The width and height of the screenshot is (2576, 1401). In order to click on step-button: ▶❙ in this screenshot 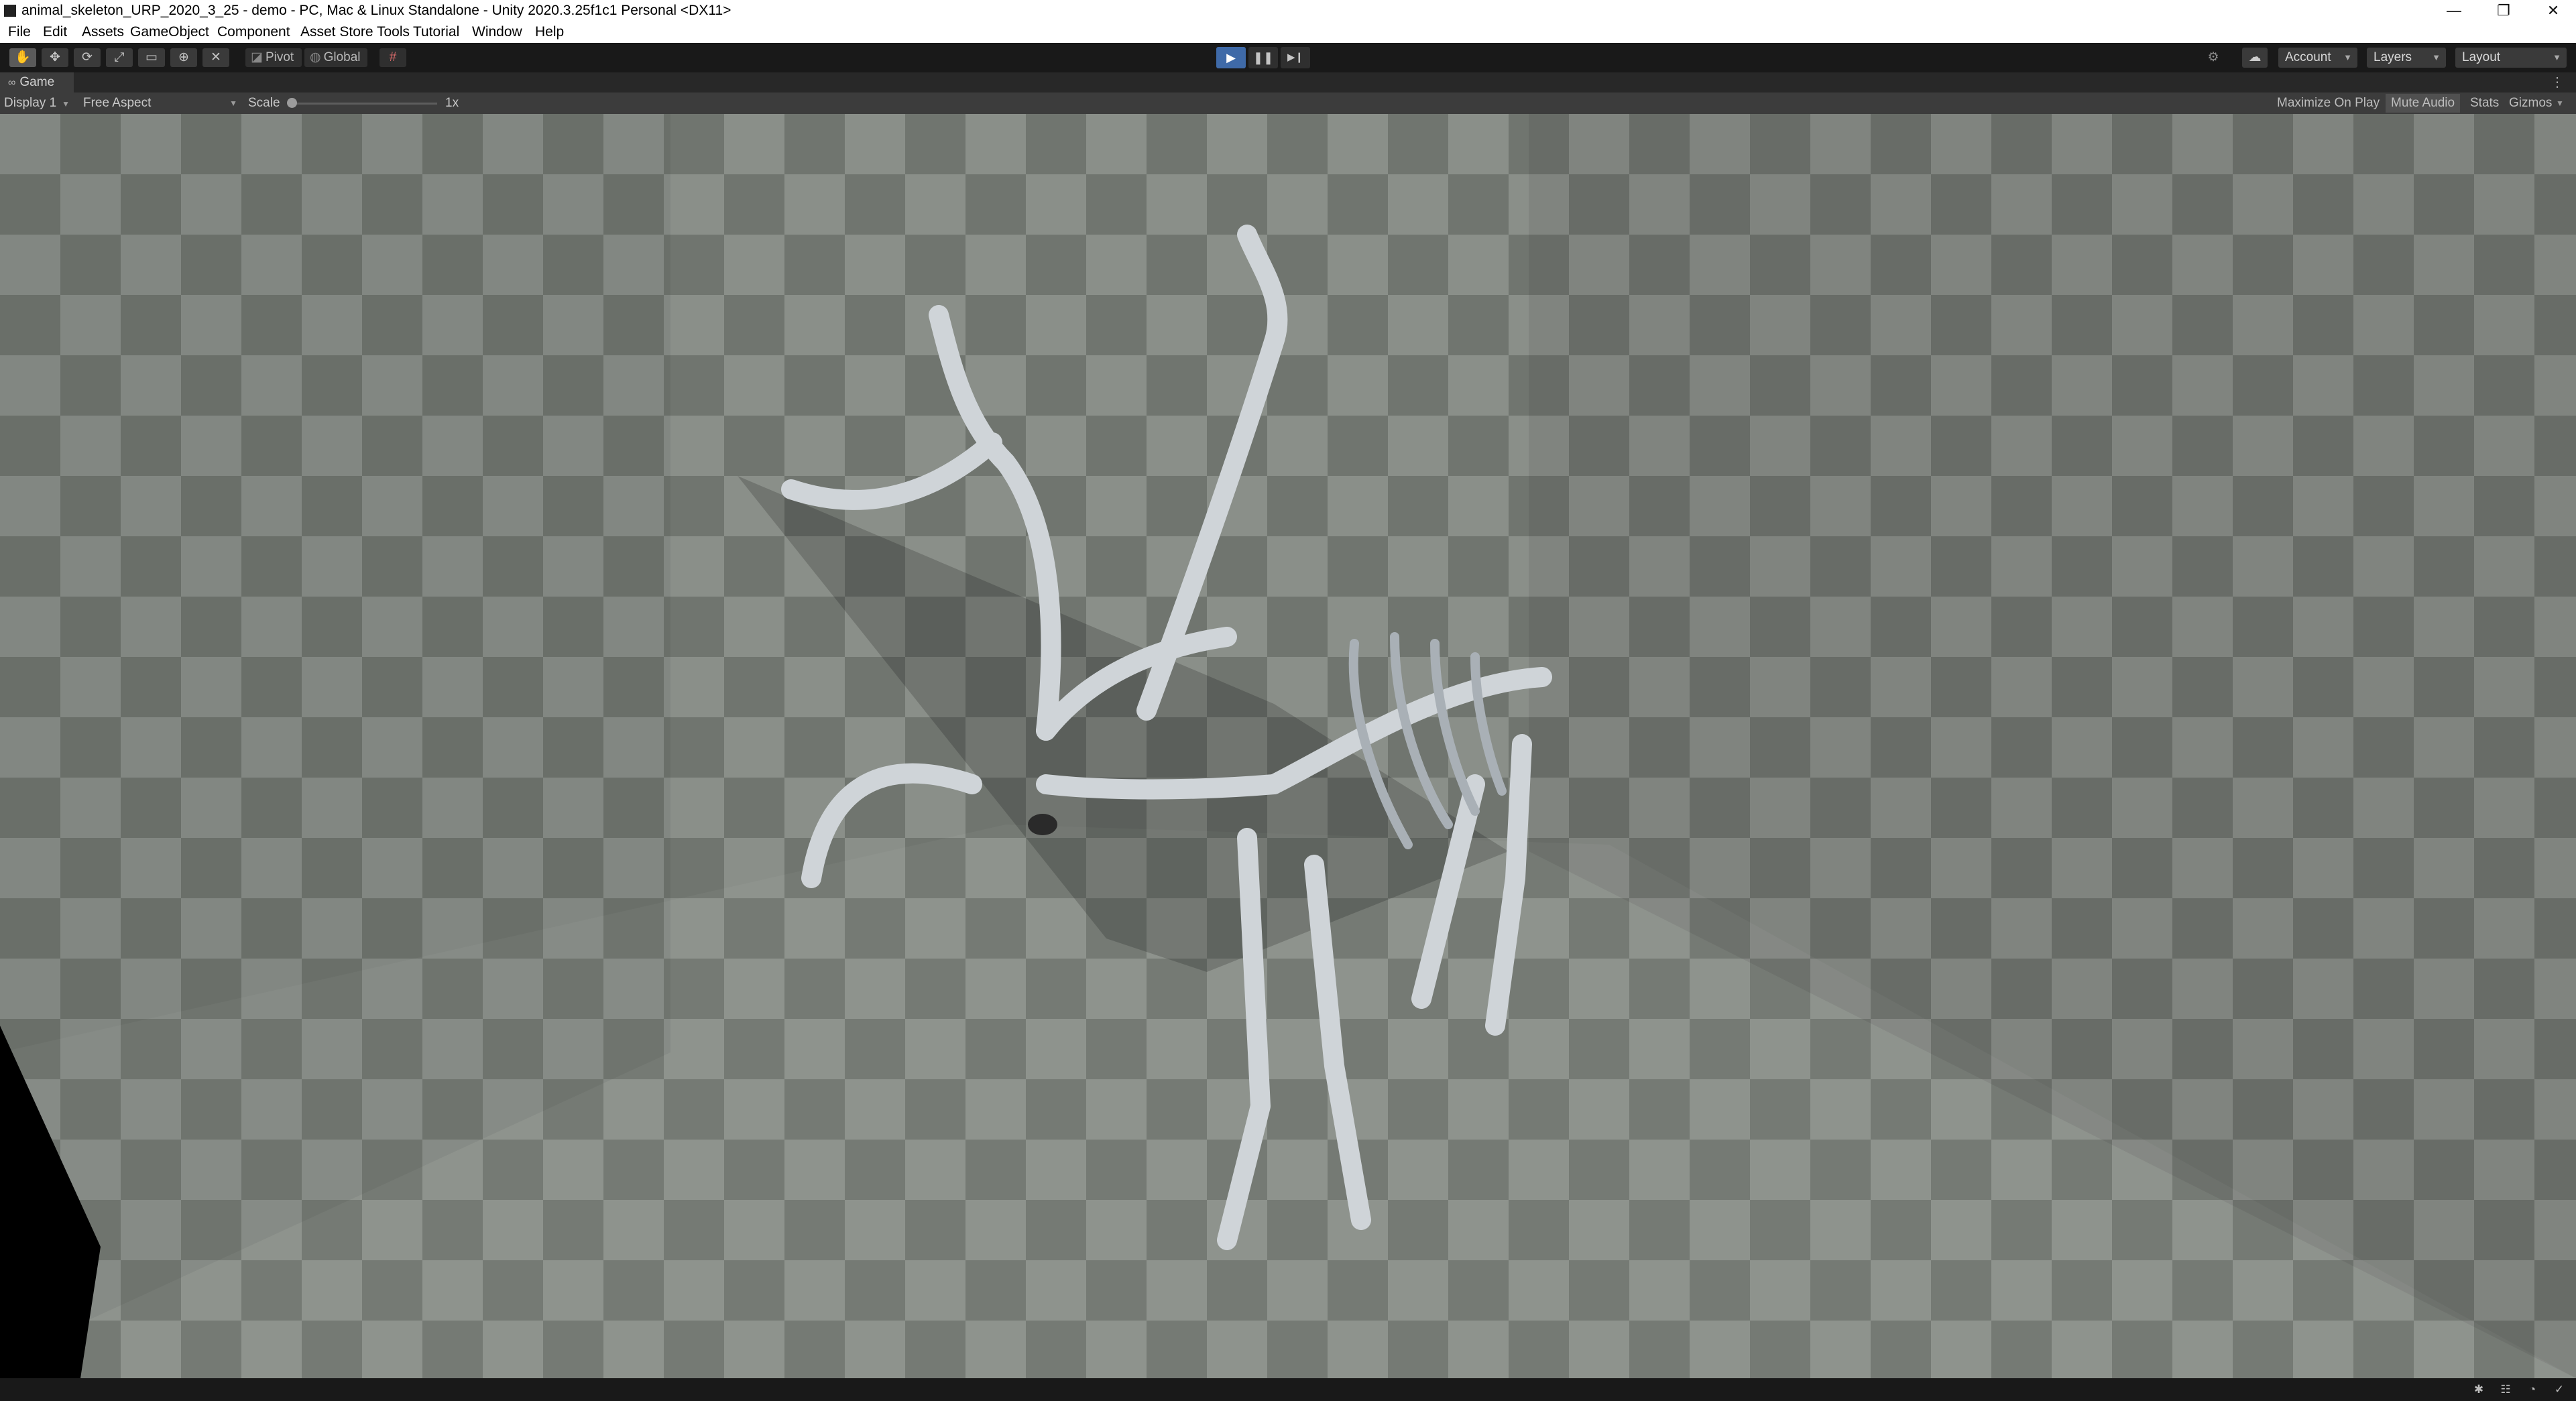, I will do `click(1295, 58)`.